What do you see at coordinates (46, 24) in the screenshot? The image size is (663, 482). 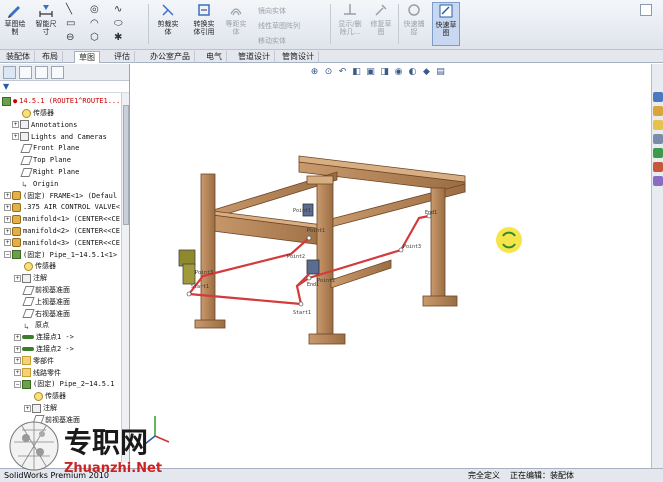 I see `smart-dimension-button: 智能尺 寸` at bounding box center [46, 24].